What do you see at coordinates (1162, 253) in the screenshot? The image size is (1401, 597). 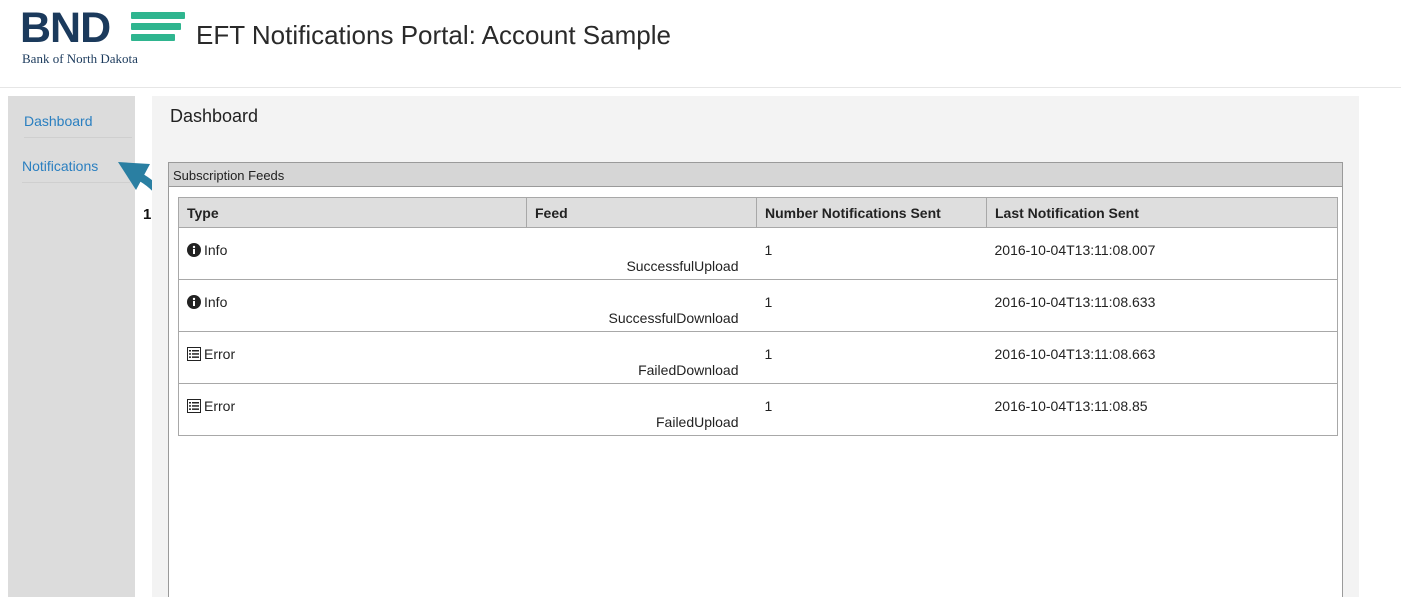 I see `last-sent-cell: 2016-10-04T13:11:08.007` at bounding box center [1162, 253].